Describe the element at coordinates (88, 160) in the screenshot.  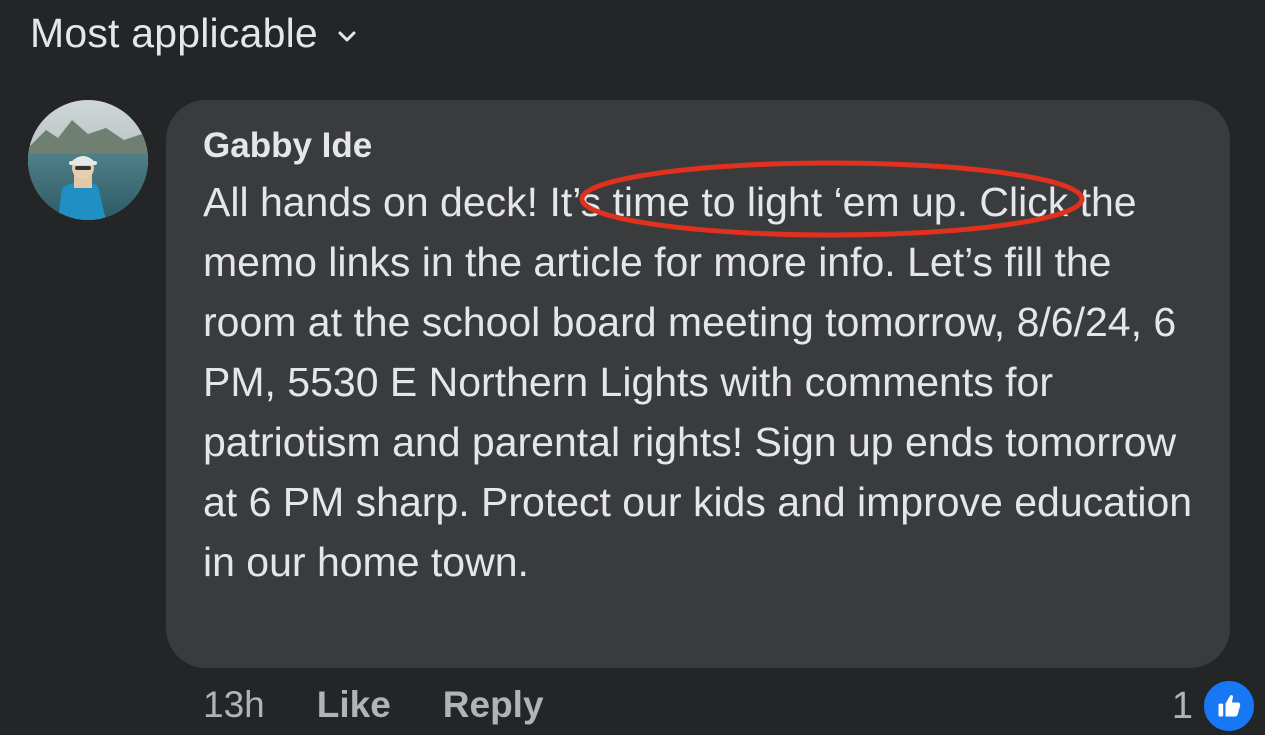
I see `avatar` at that location.